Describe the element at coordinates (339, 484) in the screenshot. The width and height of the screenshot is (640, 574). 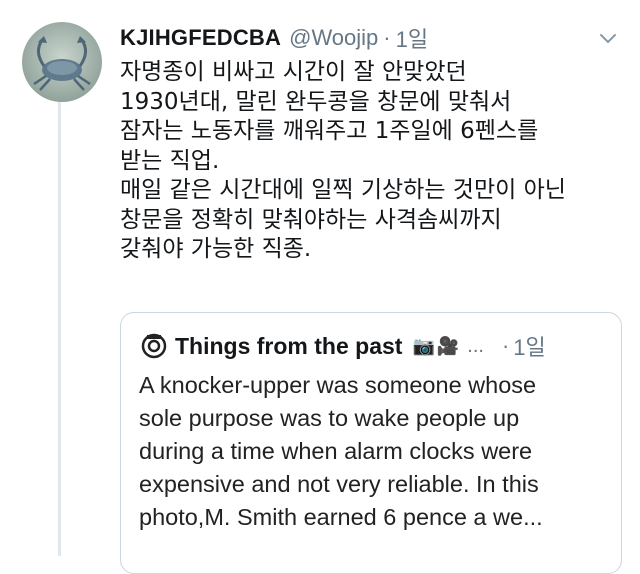
I see `quoted-line: expensive and not very reliable. In this` at that location.